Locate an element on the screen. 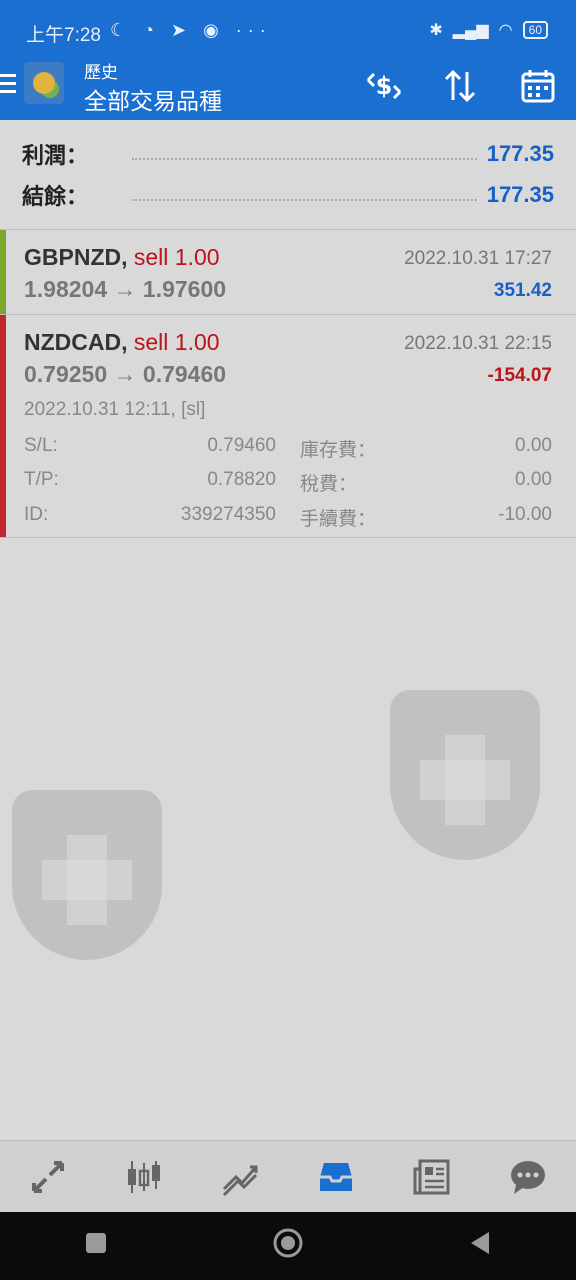  page-subtitle: 歷史 is located at coordinates (101, 72).